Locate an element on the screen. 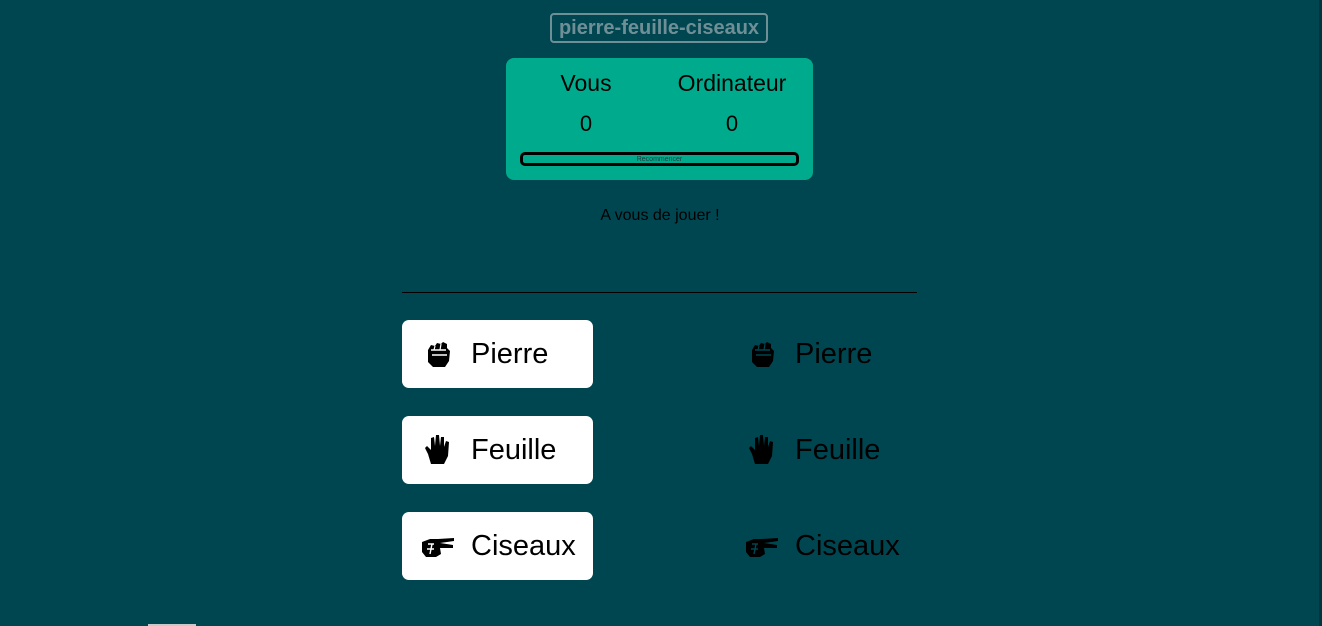  divider is located at coordinates (659, 292).